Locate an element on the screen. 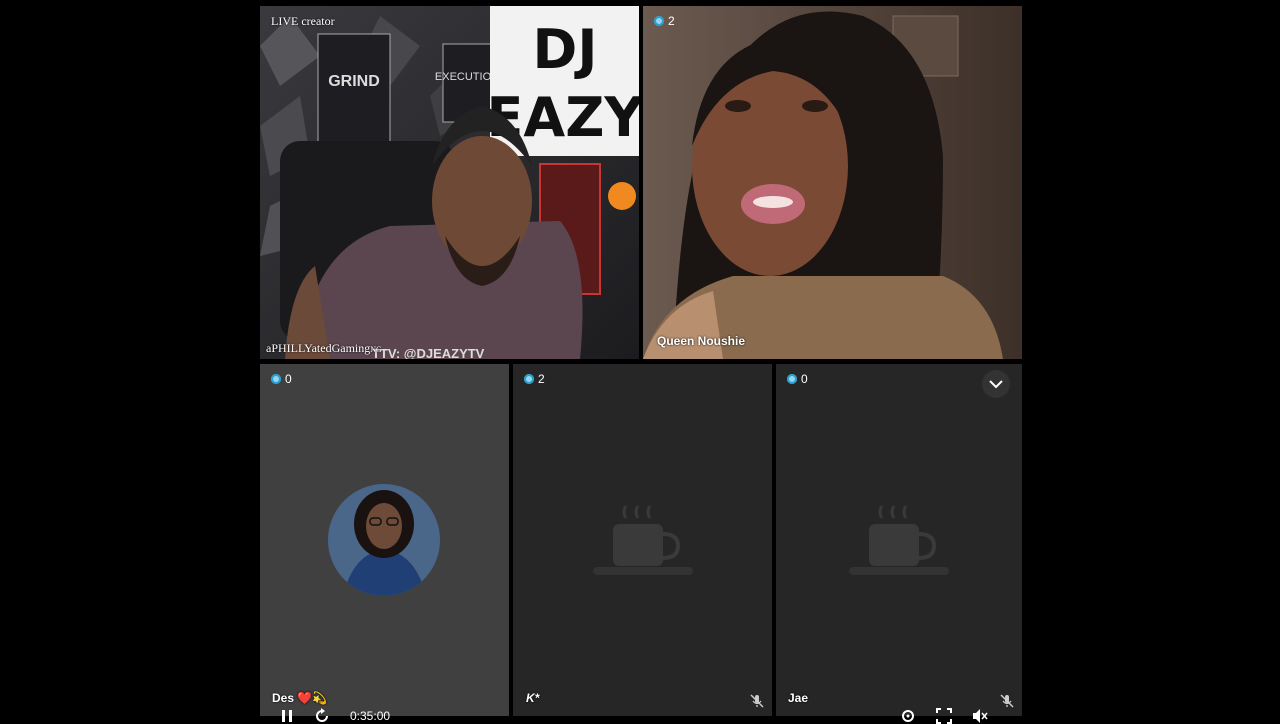 This screenshot has width=1280, height=724. volume-mute-icon is located at coordinates (980, 716).